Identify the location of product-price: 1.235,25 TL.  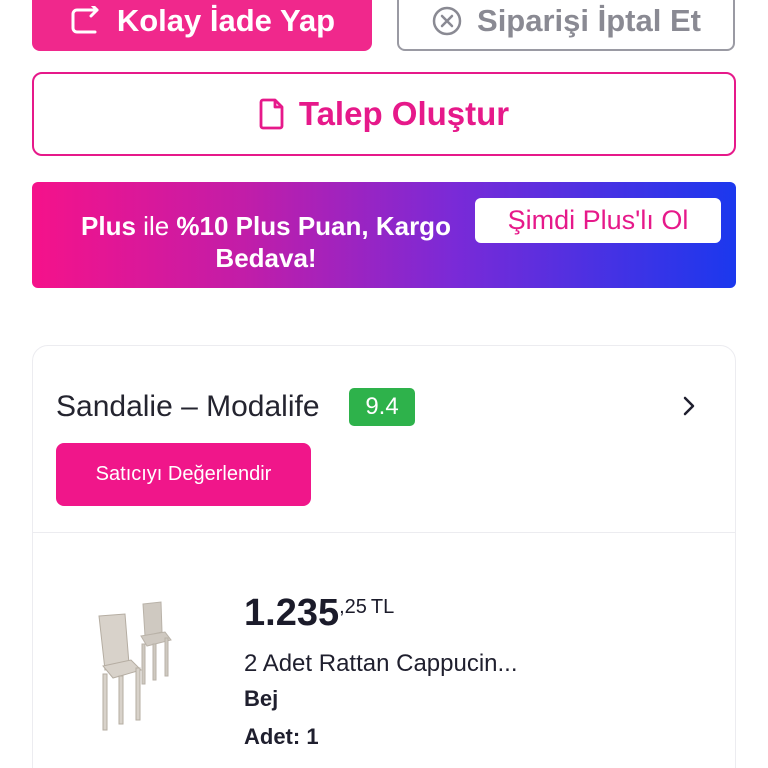
(319, 613).